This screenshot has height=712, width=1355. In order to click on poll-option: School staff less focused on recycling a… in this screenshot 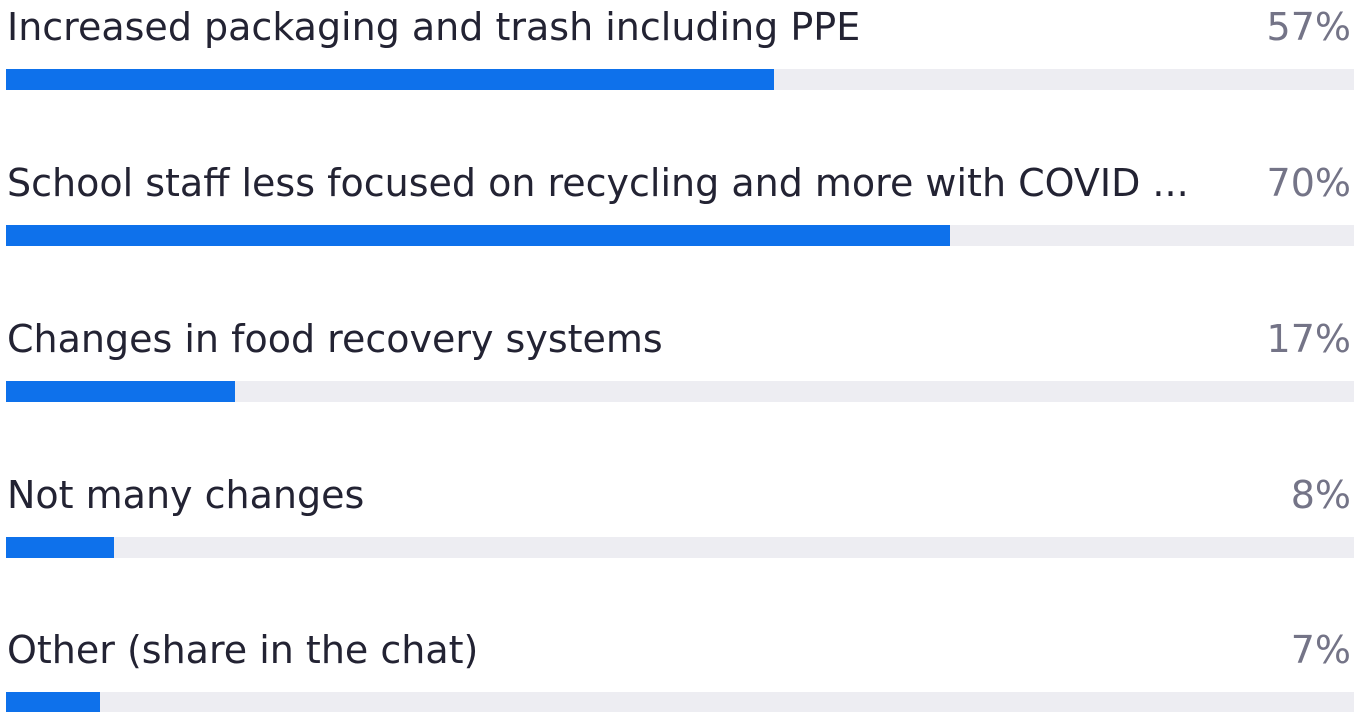, I will do `click(677, 207)`.